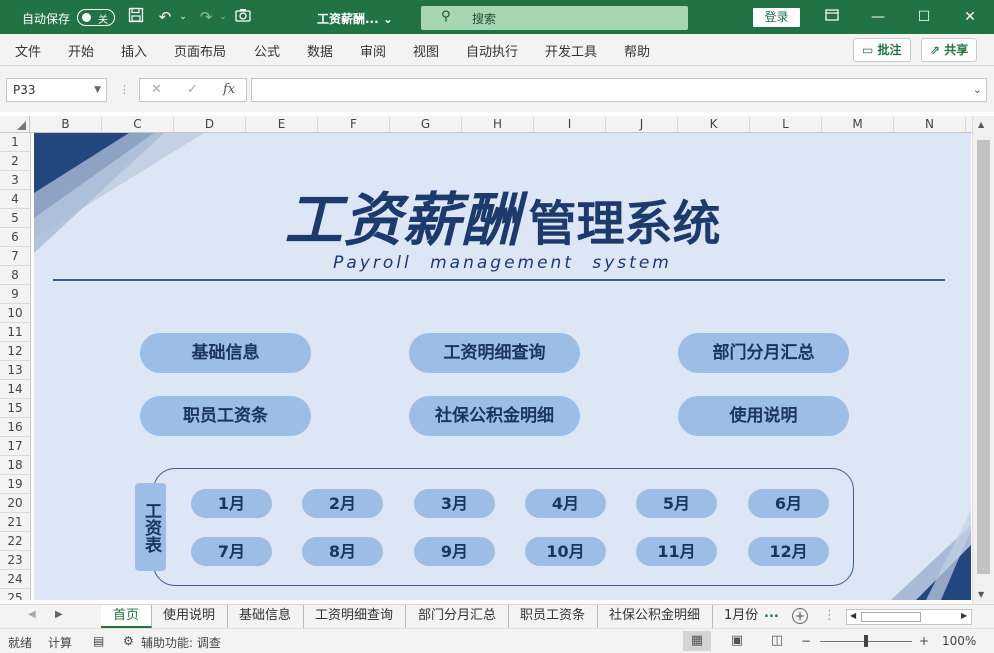 Image resolution: width=994 pixels, height=653 pixels. I want to click on row-label: 12, so click(15, 351).